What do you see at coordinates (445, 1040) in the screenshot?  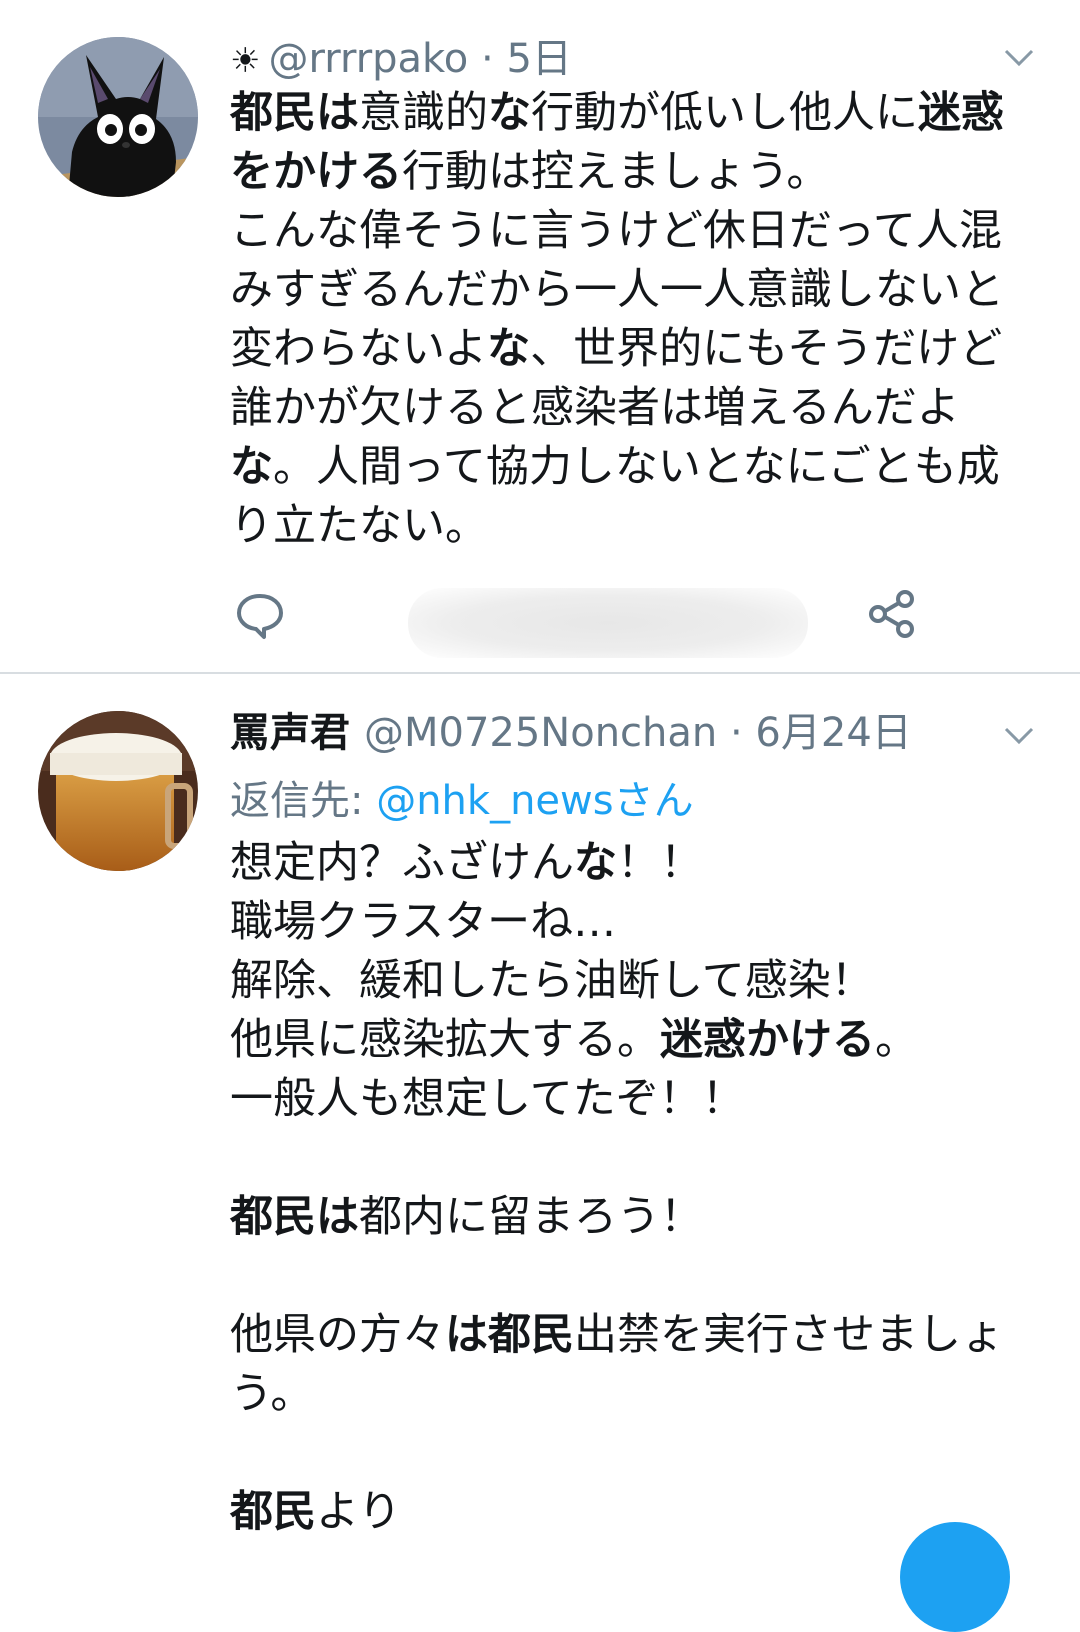 I see `text-segment: 他県に感染拡大する。` at bounding box center [445, 1040].